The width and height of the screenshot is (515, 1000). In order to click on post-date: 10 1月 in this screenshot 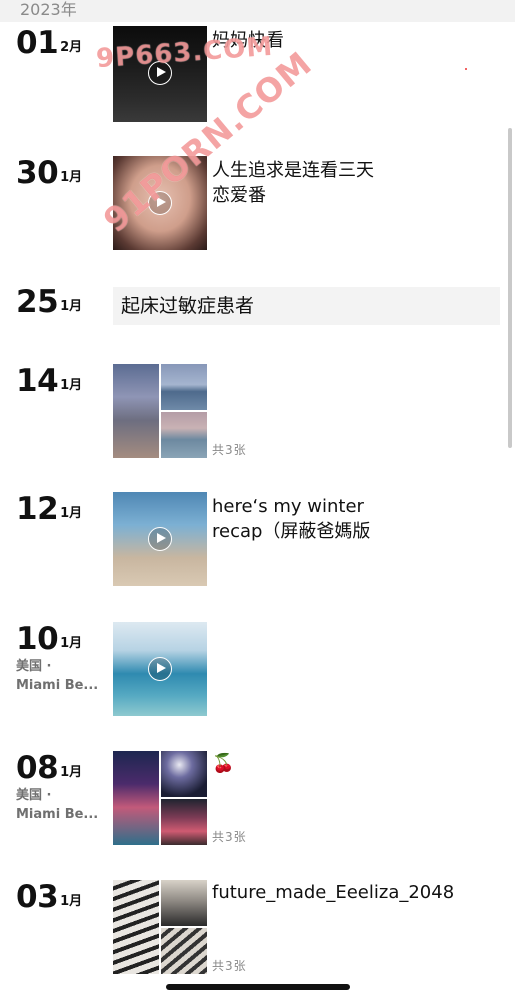, I will do `click(49, 639)`.